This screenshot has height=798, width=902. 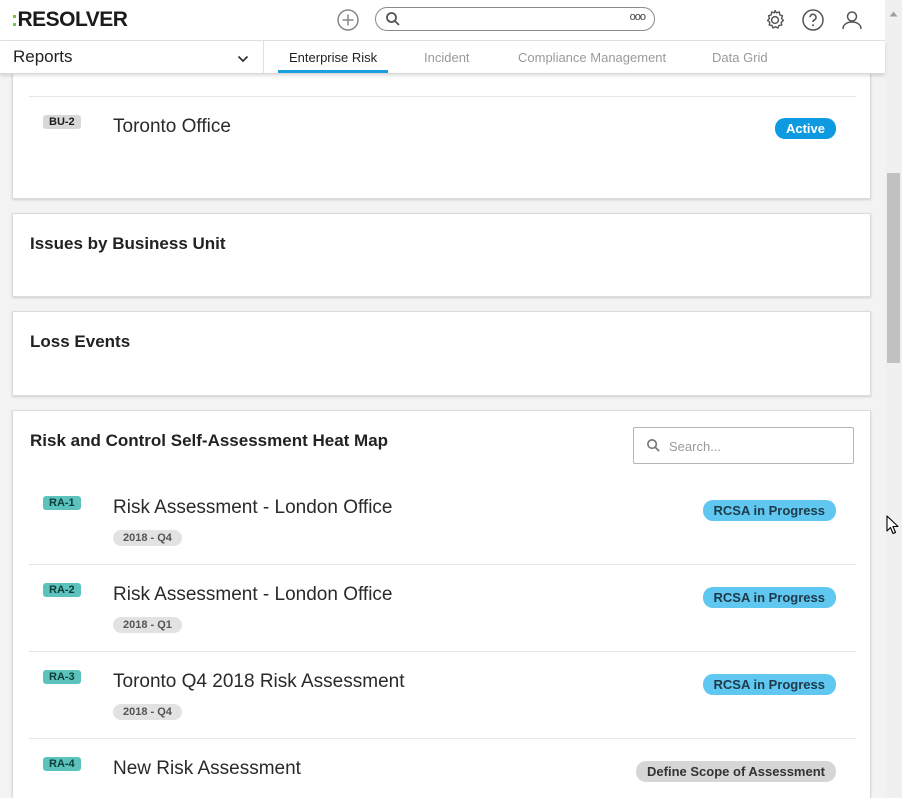 I want to click on code-badge: BU-2, so click(x=62, y=122).